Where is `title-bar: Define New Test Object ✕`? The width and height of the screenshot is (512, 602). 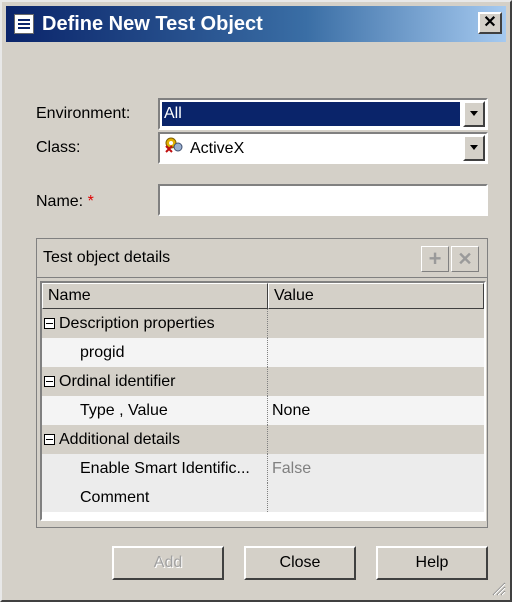 title-bar: Define New Test Object ✕ is located at coordinates (256, 24).